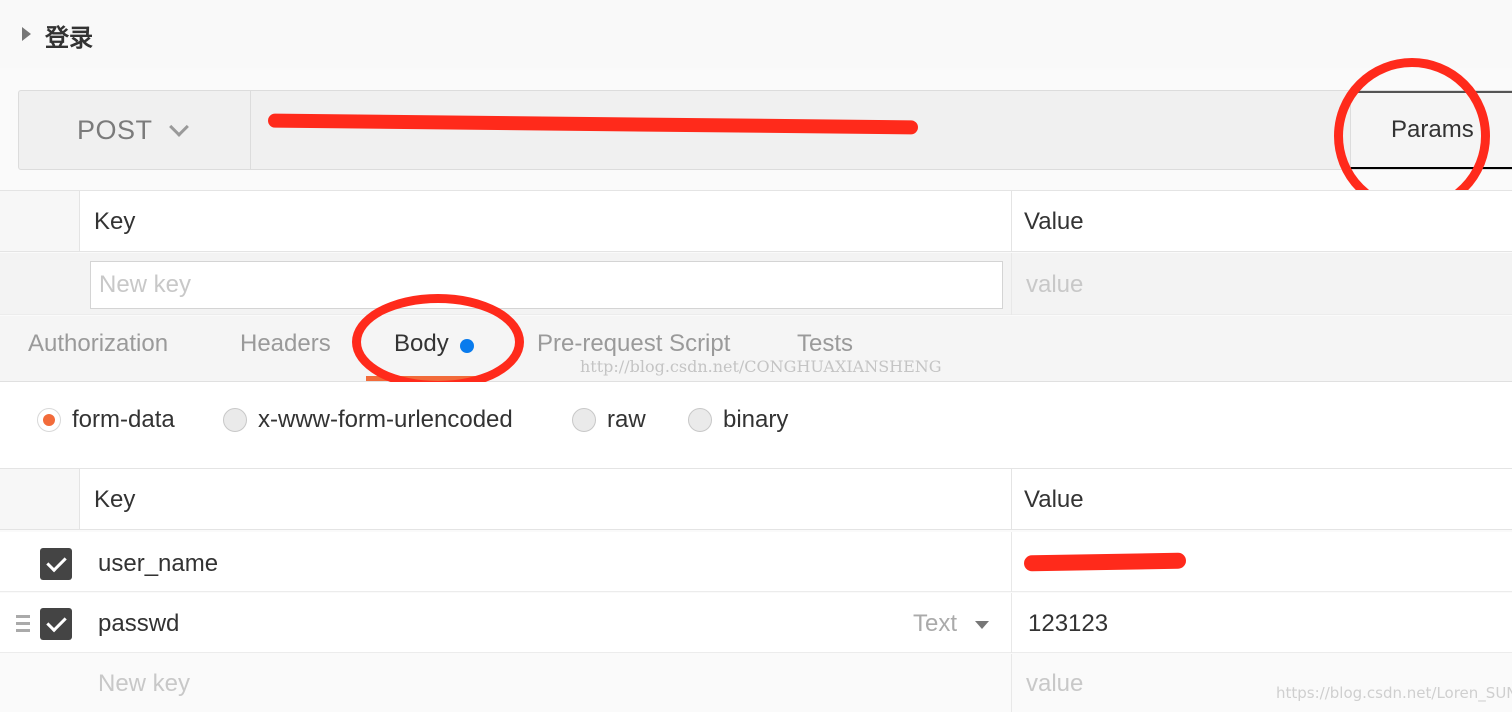 The width and height of the screenshot is (1512, 712). Describe the element at coordinates (756, 34) in the screenshot. I see `request-title-row: 登录` at that location.